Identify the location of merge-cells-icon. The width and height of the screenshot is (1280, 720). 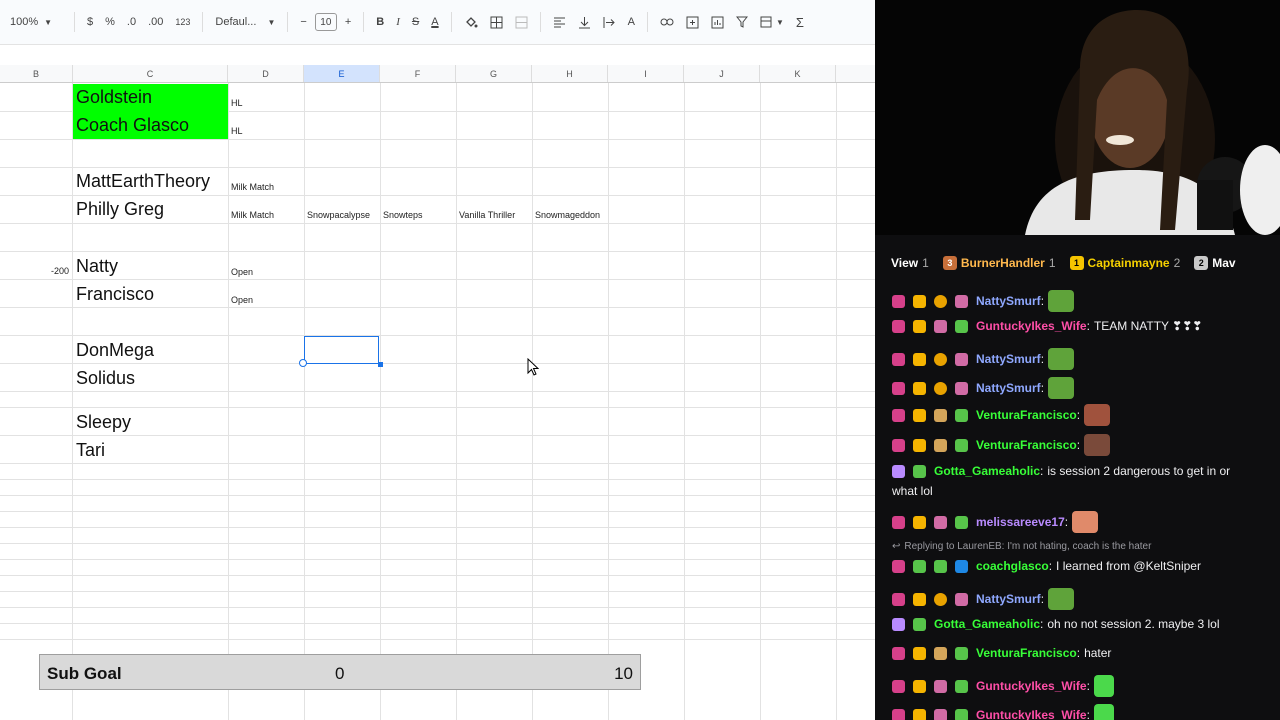
(521, 22).